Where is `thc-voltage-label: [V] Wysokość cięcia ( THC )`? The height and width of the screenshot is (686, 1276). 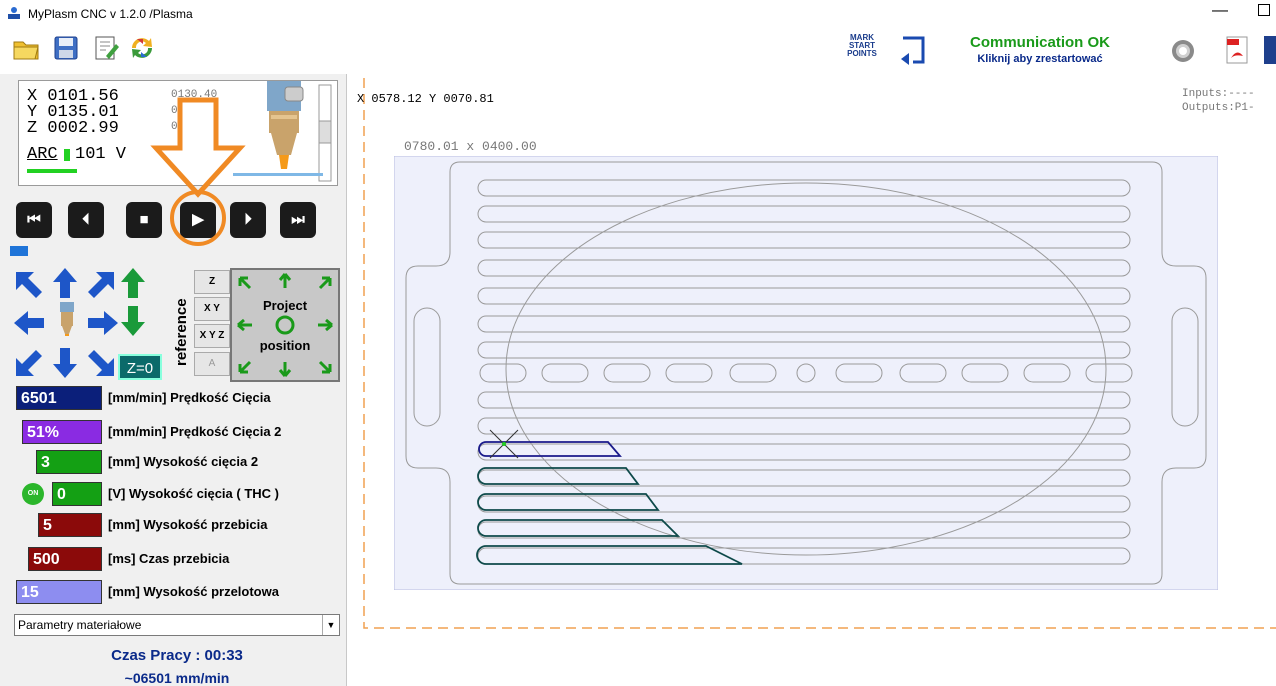
thc-voltage-label: [V] Wysokość cięcia ( THC ) is located at coordinates (193, 493).